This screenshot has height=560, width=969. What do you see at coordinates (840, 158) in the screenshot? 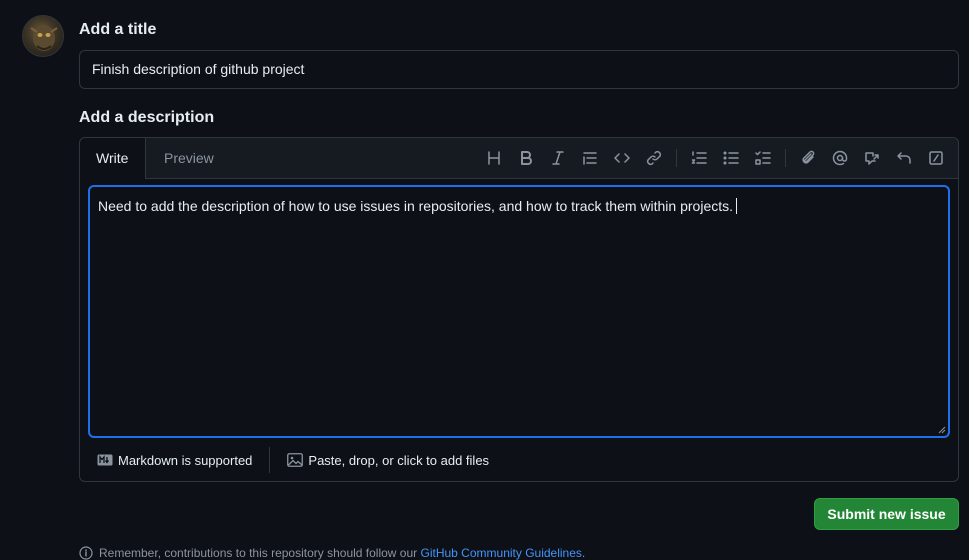
I see `mention-icon` at bounding box center [840, 158].